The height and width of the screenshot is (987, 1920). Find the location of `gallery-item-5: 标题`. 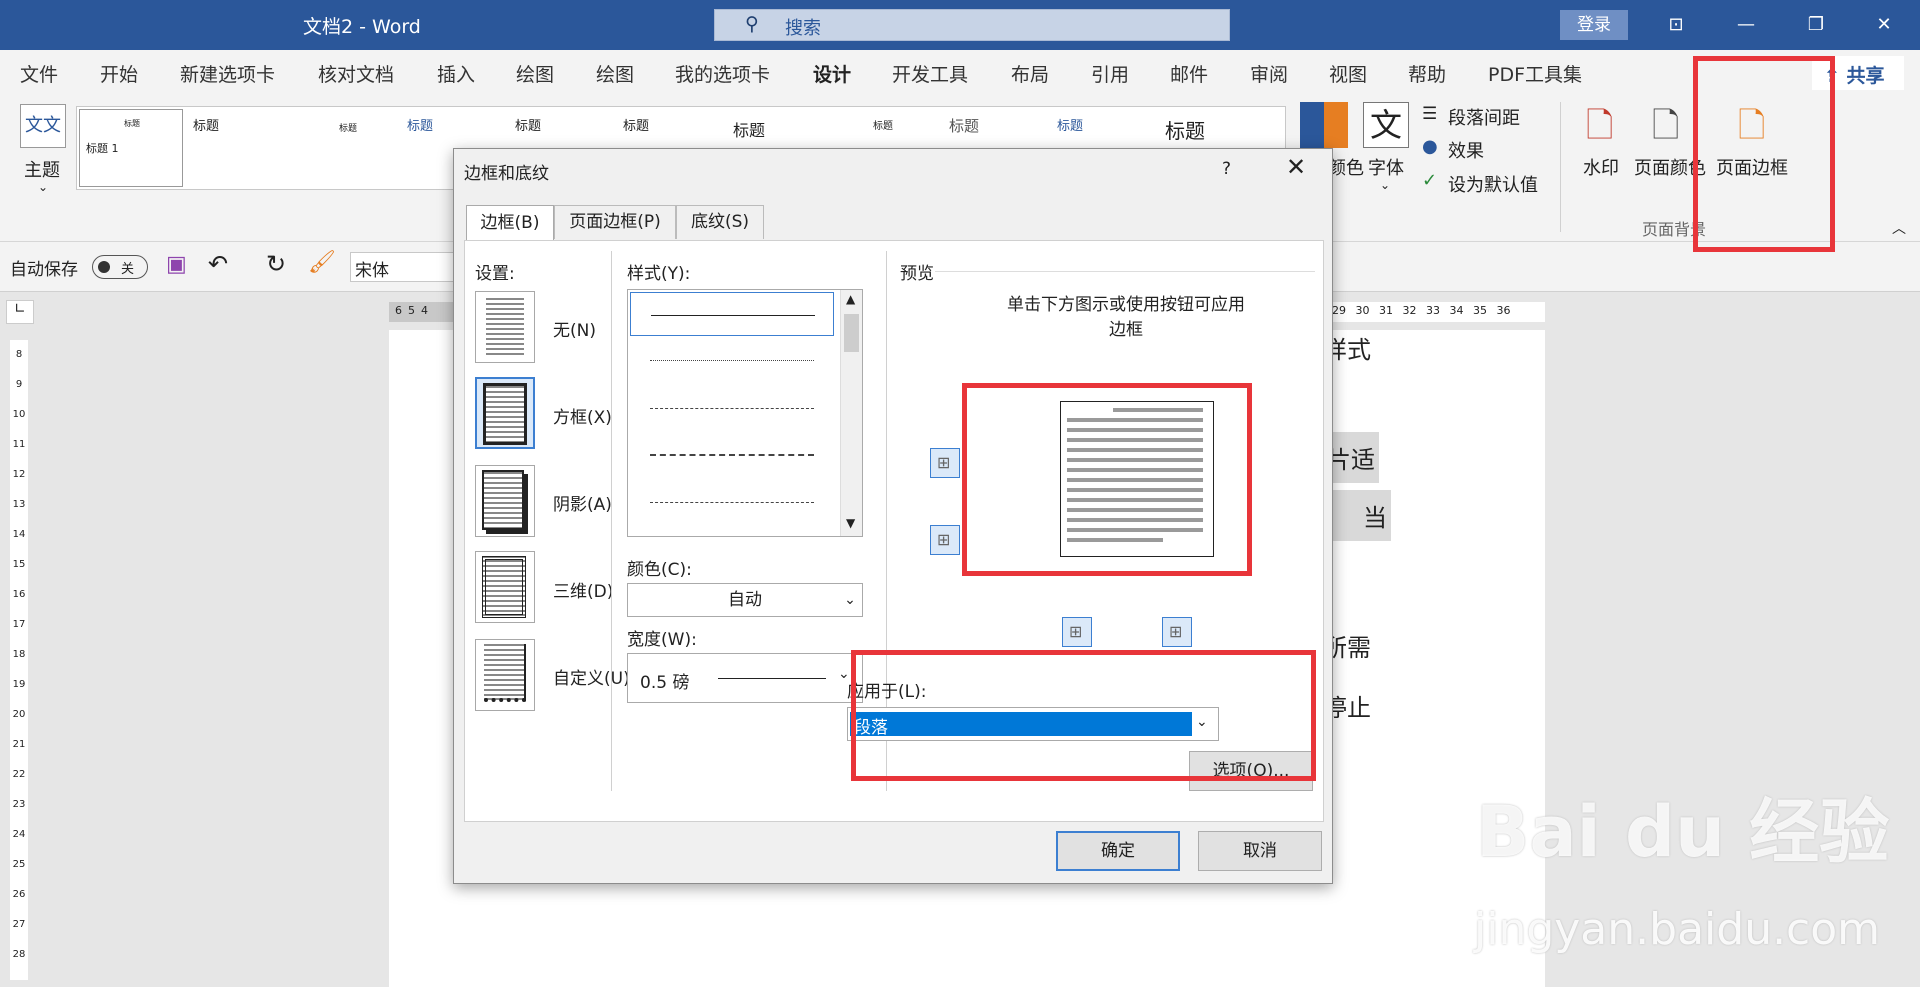

gallery-item-5: 标题 is located at coordinates (528, 124).